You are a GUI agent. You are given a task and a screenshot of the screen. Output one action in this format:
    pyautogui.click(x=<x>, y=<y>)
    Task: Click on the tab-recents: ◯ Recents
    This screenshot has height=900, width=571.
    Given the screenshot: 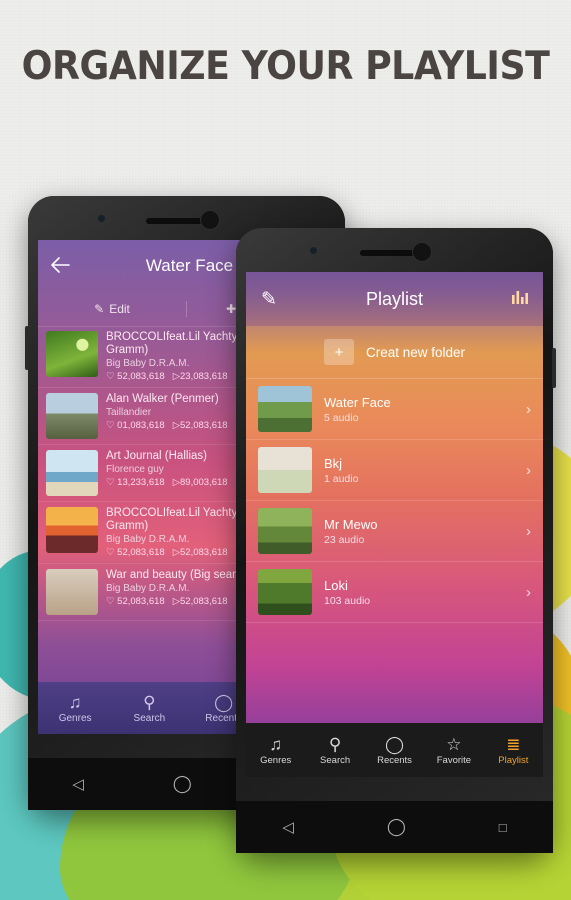 What is the action you would take?
    pyautogui.click(x=394, y=750)
    